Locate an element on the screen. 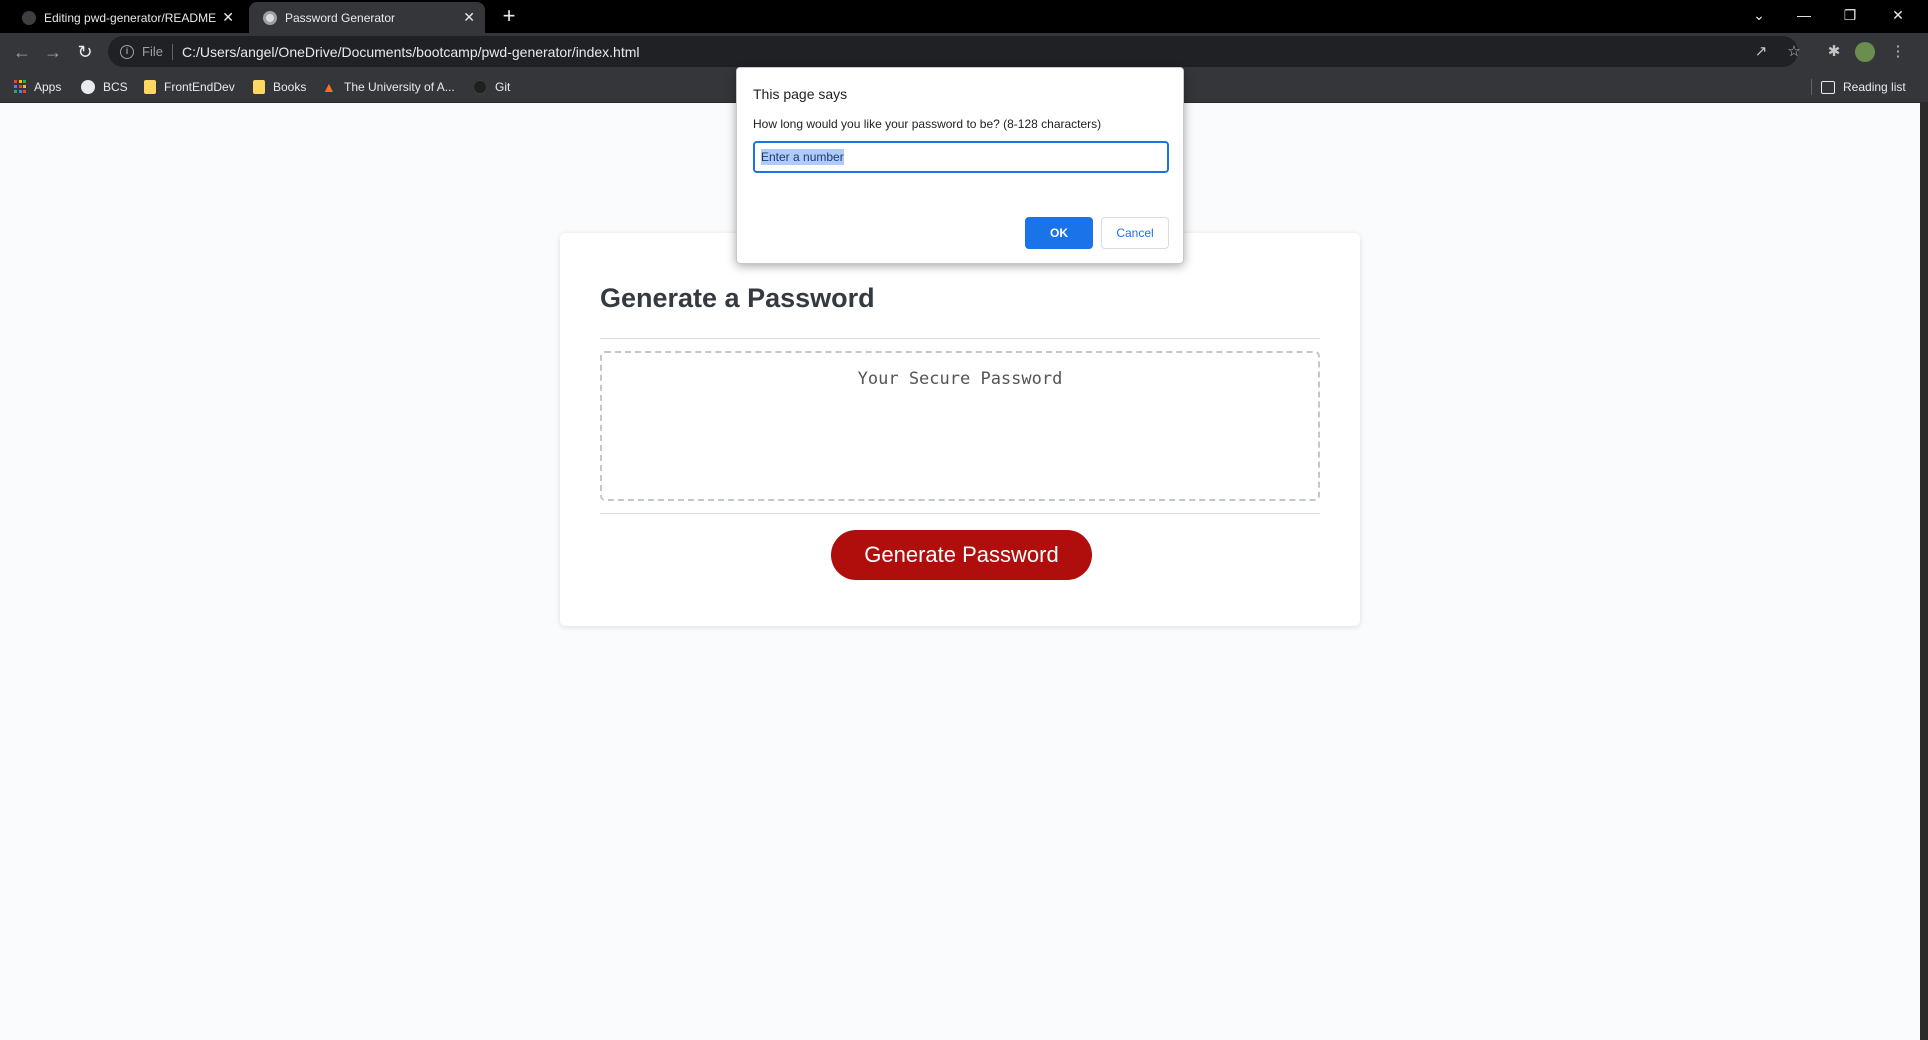  tab-search-icon: ⌄ is located at coordinates (1759, 15).